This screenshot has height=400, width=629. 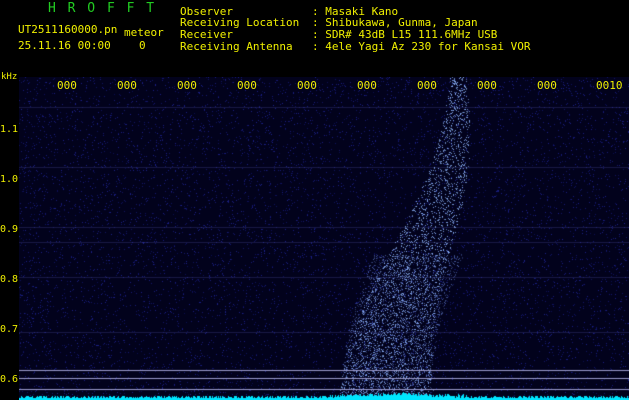 I want to click on x-tick-7: 000, so click(x=427, y=85).